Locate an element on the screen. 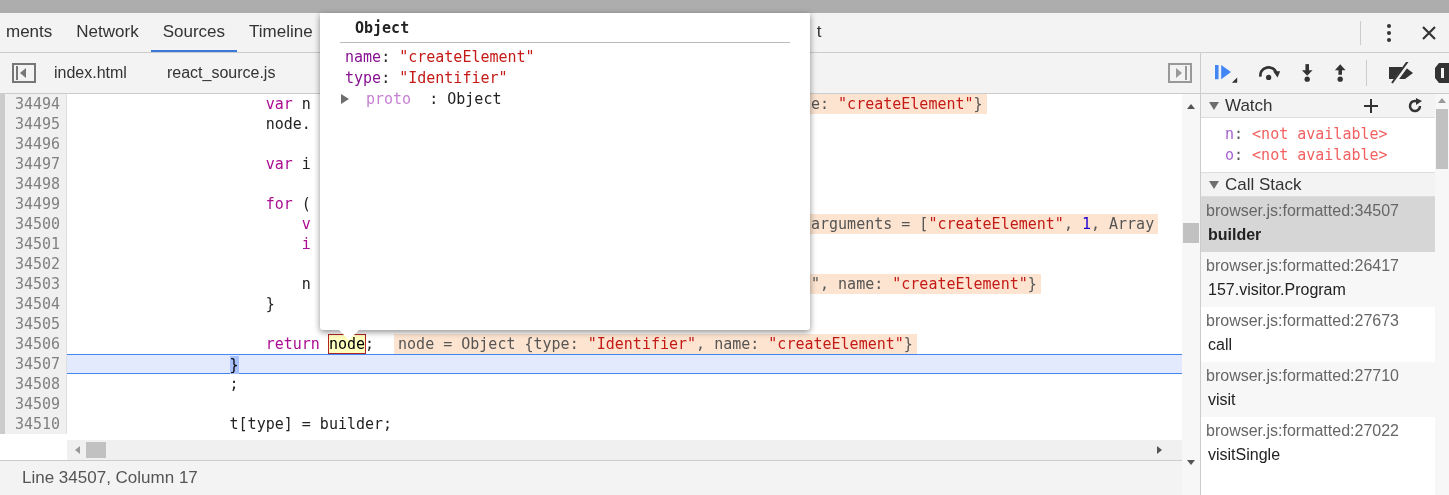  object-property: proto : Object is located at coordinates (434, 99).